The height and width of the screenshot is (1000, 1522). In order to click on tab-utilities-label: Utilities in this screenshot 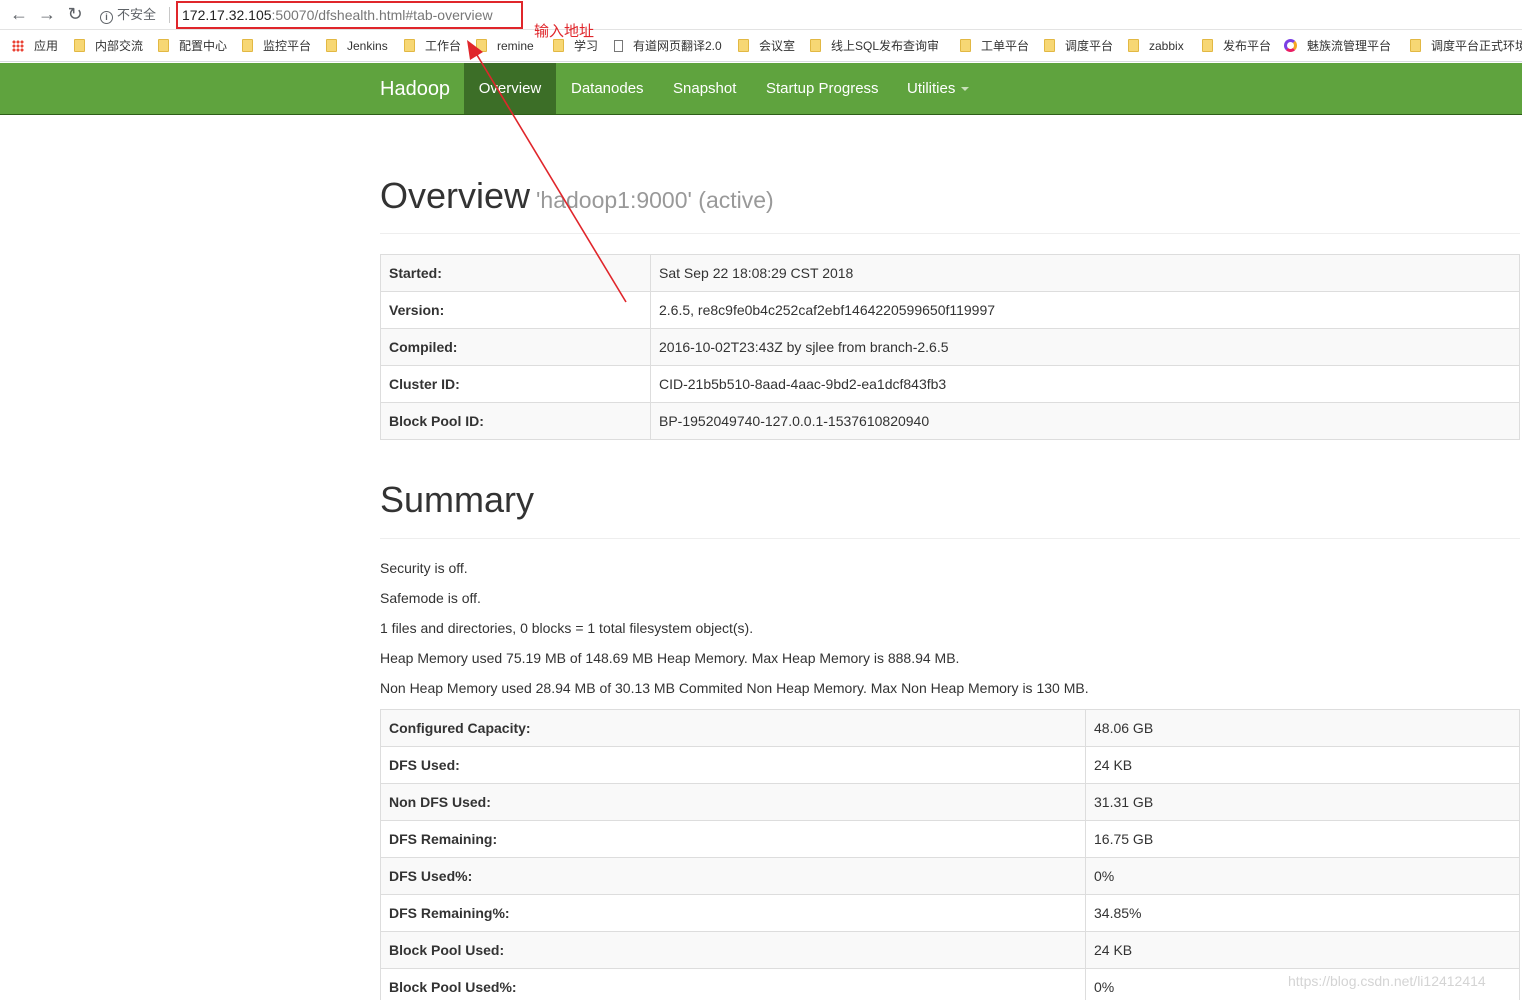, I will do `click(931, 88)`.